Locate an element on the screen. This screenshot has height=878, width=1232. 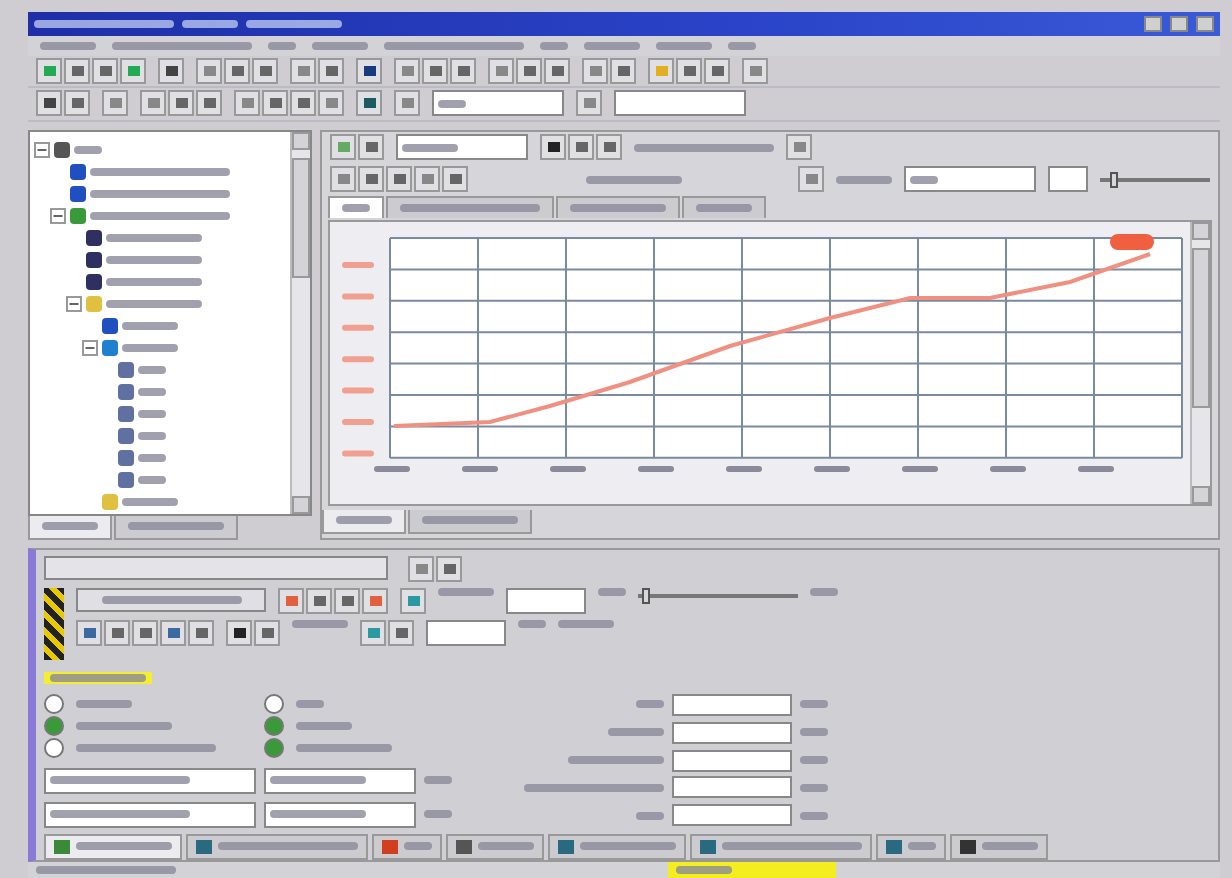
highlighted-label is located at coordinates (98, 677).